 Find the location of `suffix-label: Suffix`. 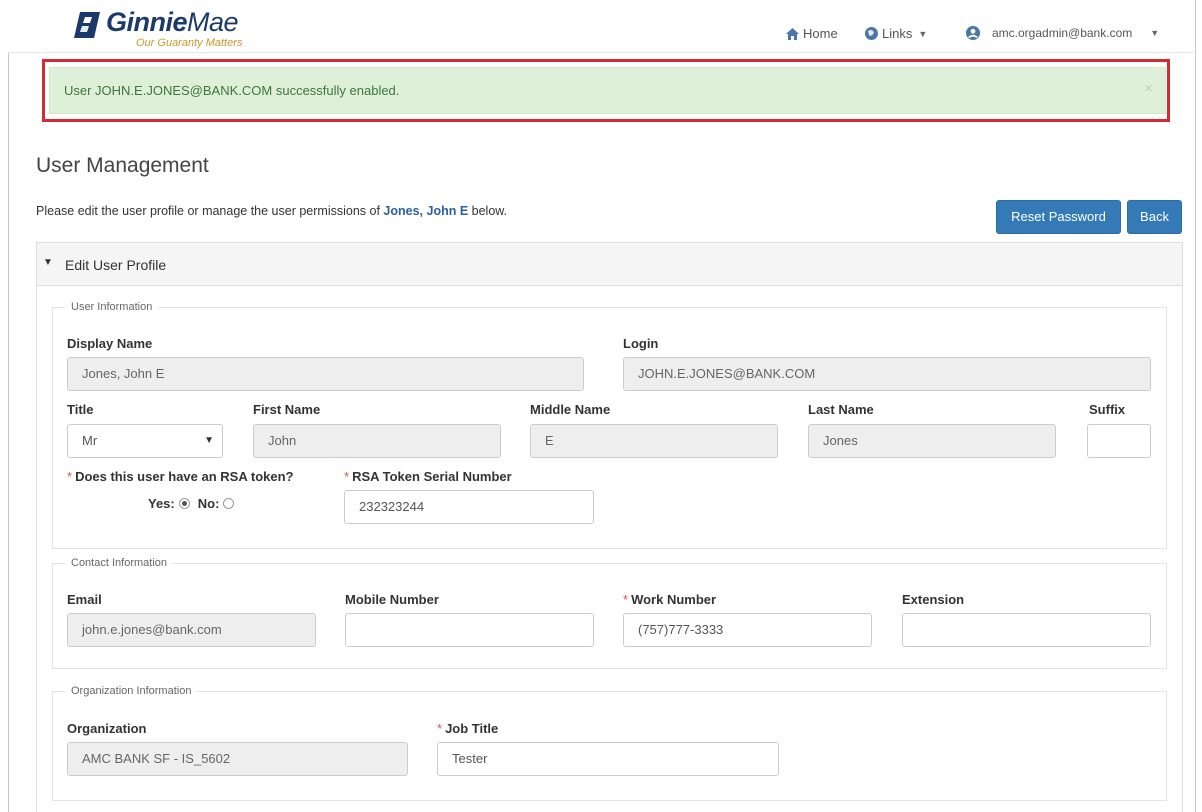

suffix-label: Suffix is located at coordinates (1107, 409).